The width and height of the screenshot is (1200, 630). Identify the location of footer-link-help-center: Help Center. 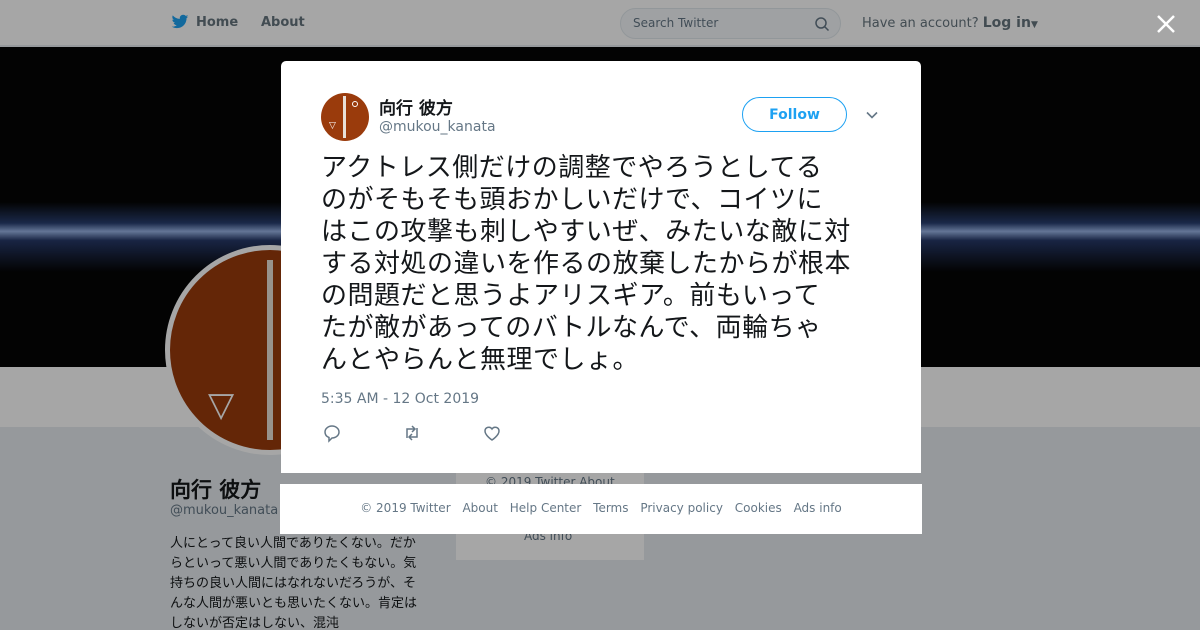
(546, 508).